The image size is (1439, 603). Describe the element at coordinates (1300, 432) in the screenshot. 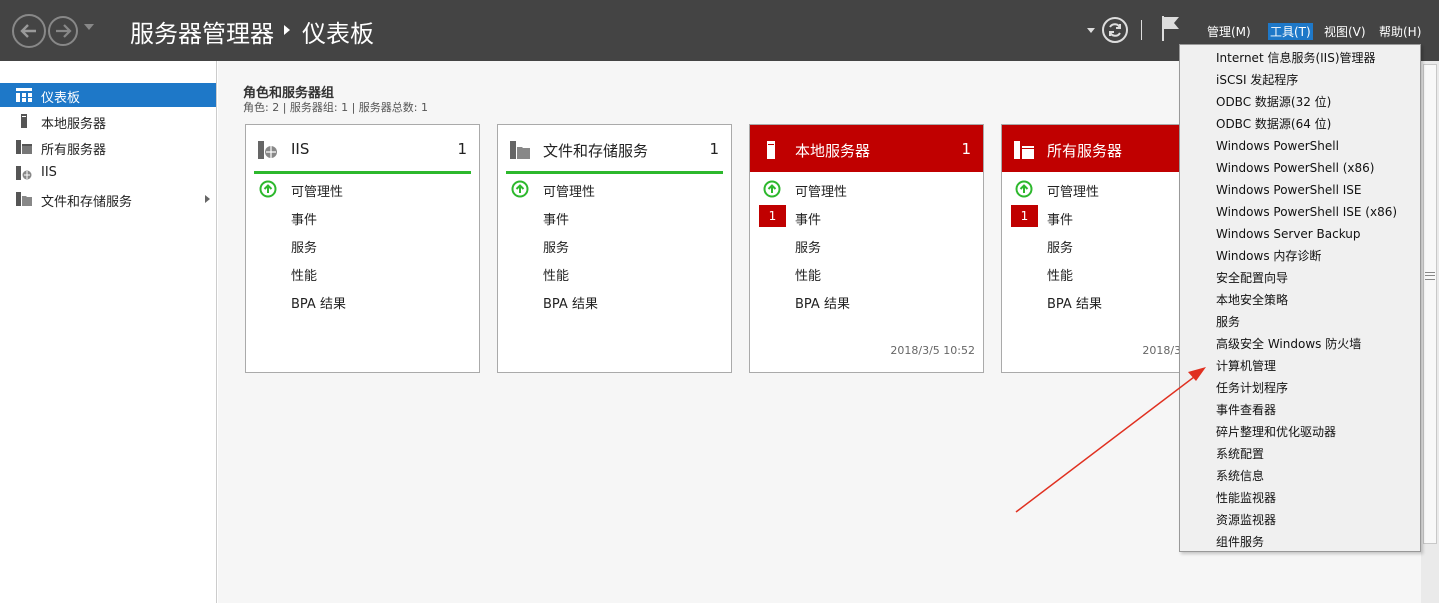

I see `tools-menu-item-defrag: 碎片整理和优化驱动器` at that location.